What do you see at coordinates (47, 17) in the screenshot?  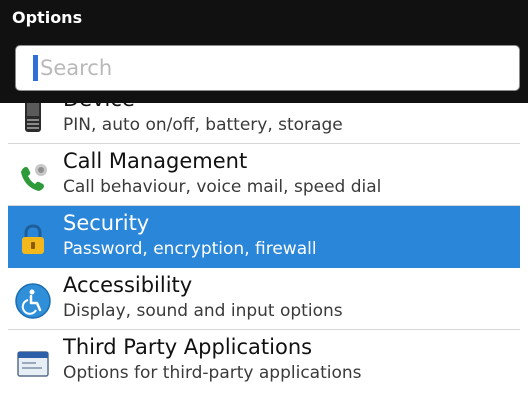 I see `page-title: Options` at bounding box center [47, 17].